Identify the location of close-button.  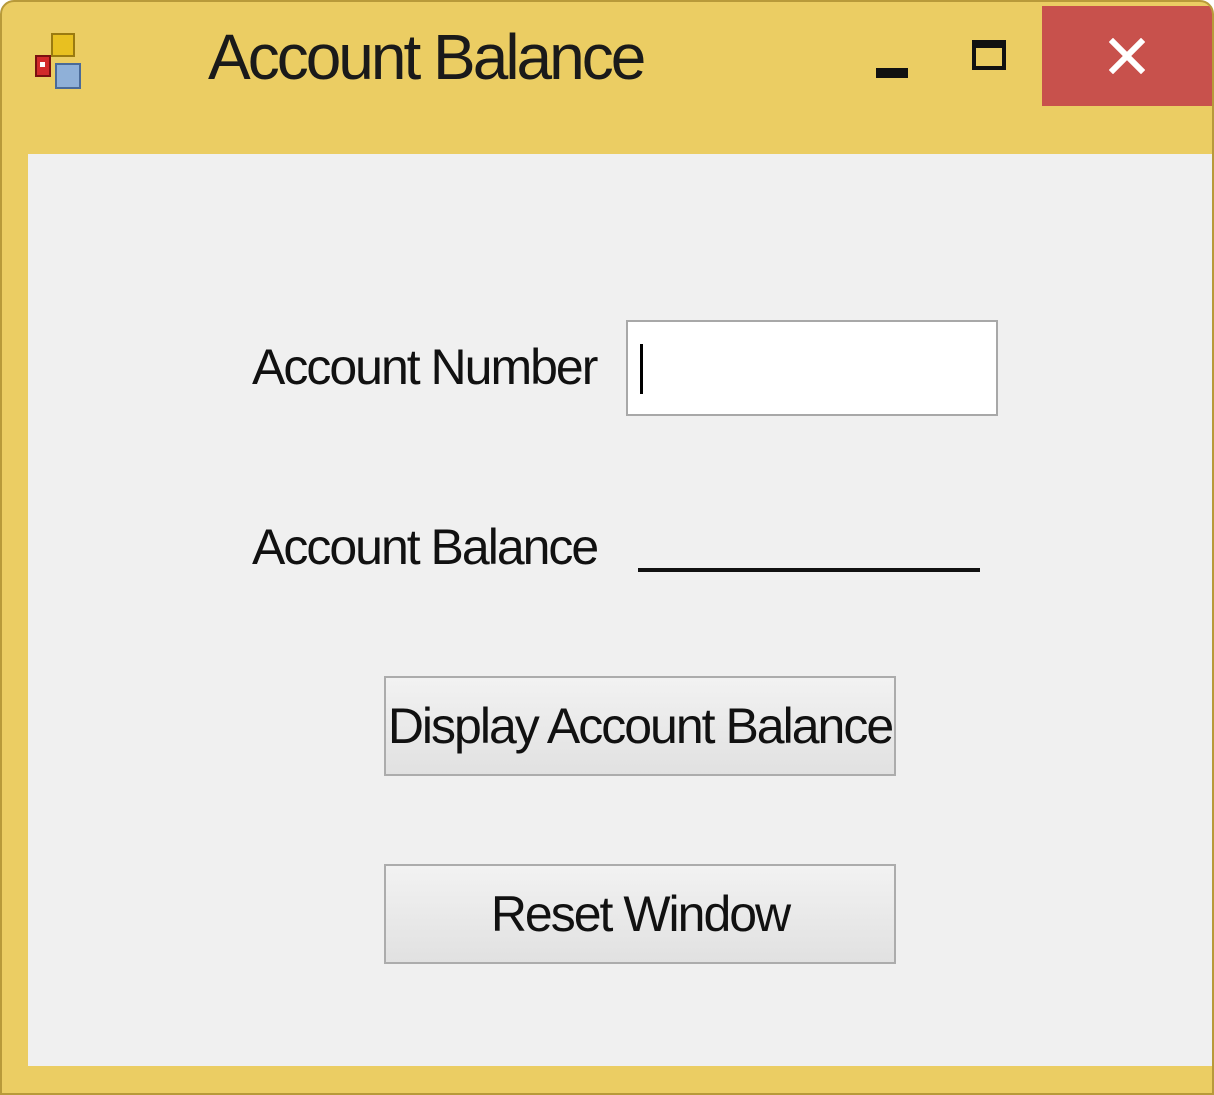
(1127, 56).